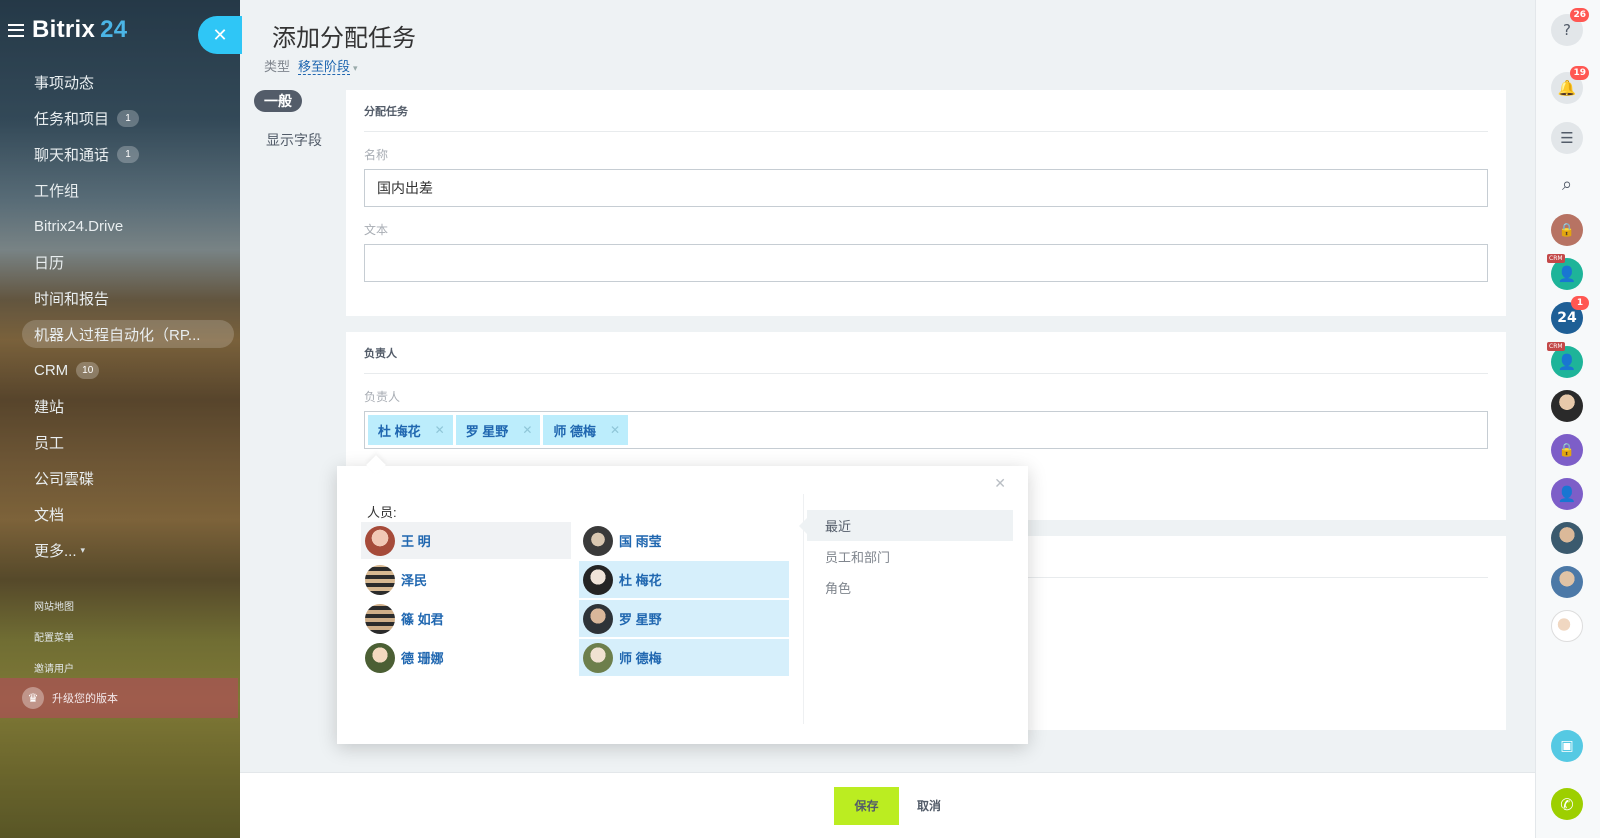  What do you see at coordinates (344, 38) in the screenshot?
I see `page-title: 添加分配任务` at bounding box center [344, 38].